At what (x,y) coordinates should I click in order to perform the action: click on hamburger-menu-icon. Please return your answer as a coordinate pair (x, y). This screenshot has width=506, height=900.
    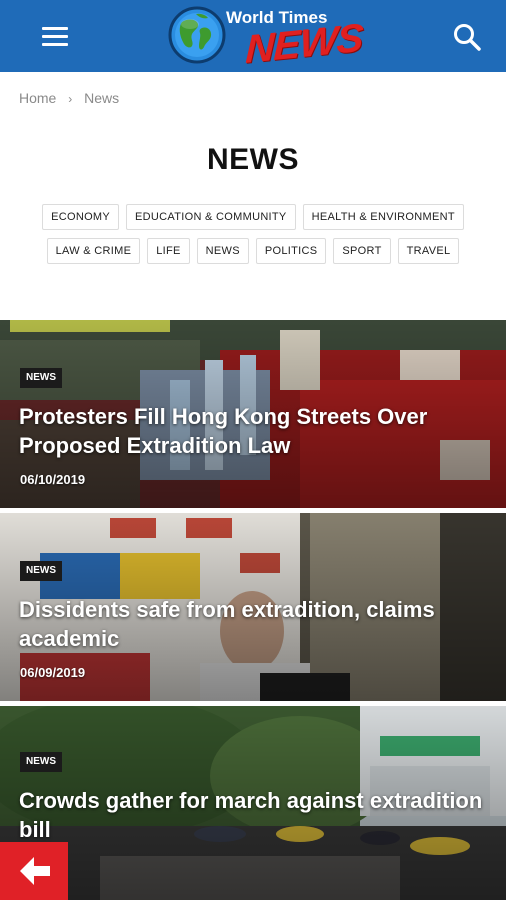
    Looking at the image, I should click on (55, 28).